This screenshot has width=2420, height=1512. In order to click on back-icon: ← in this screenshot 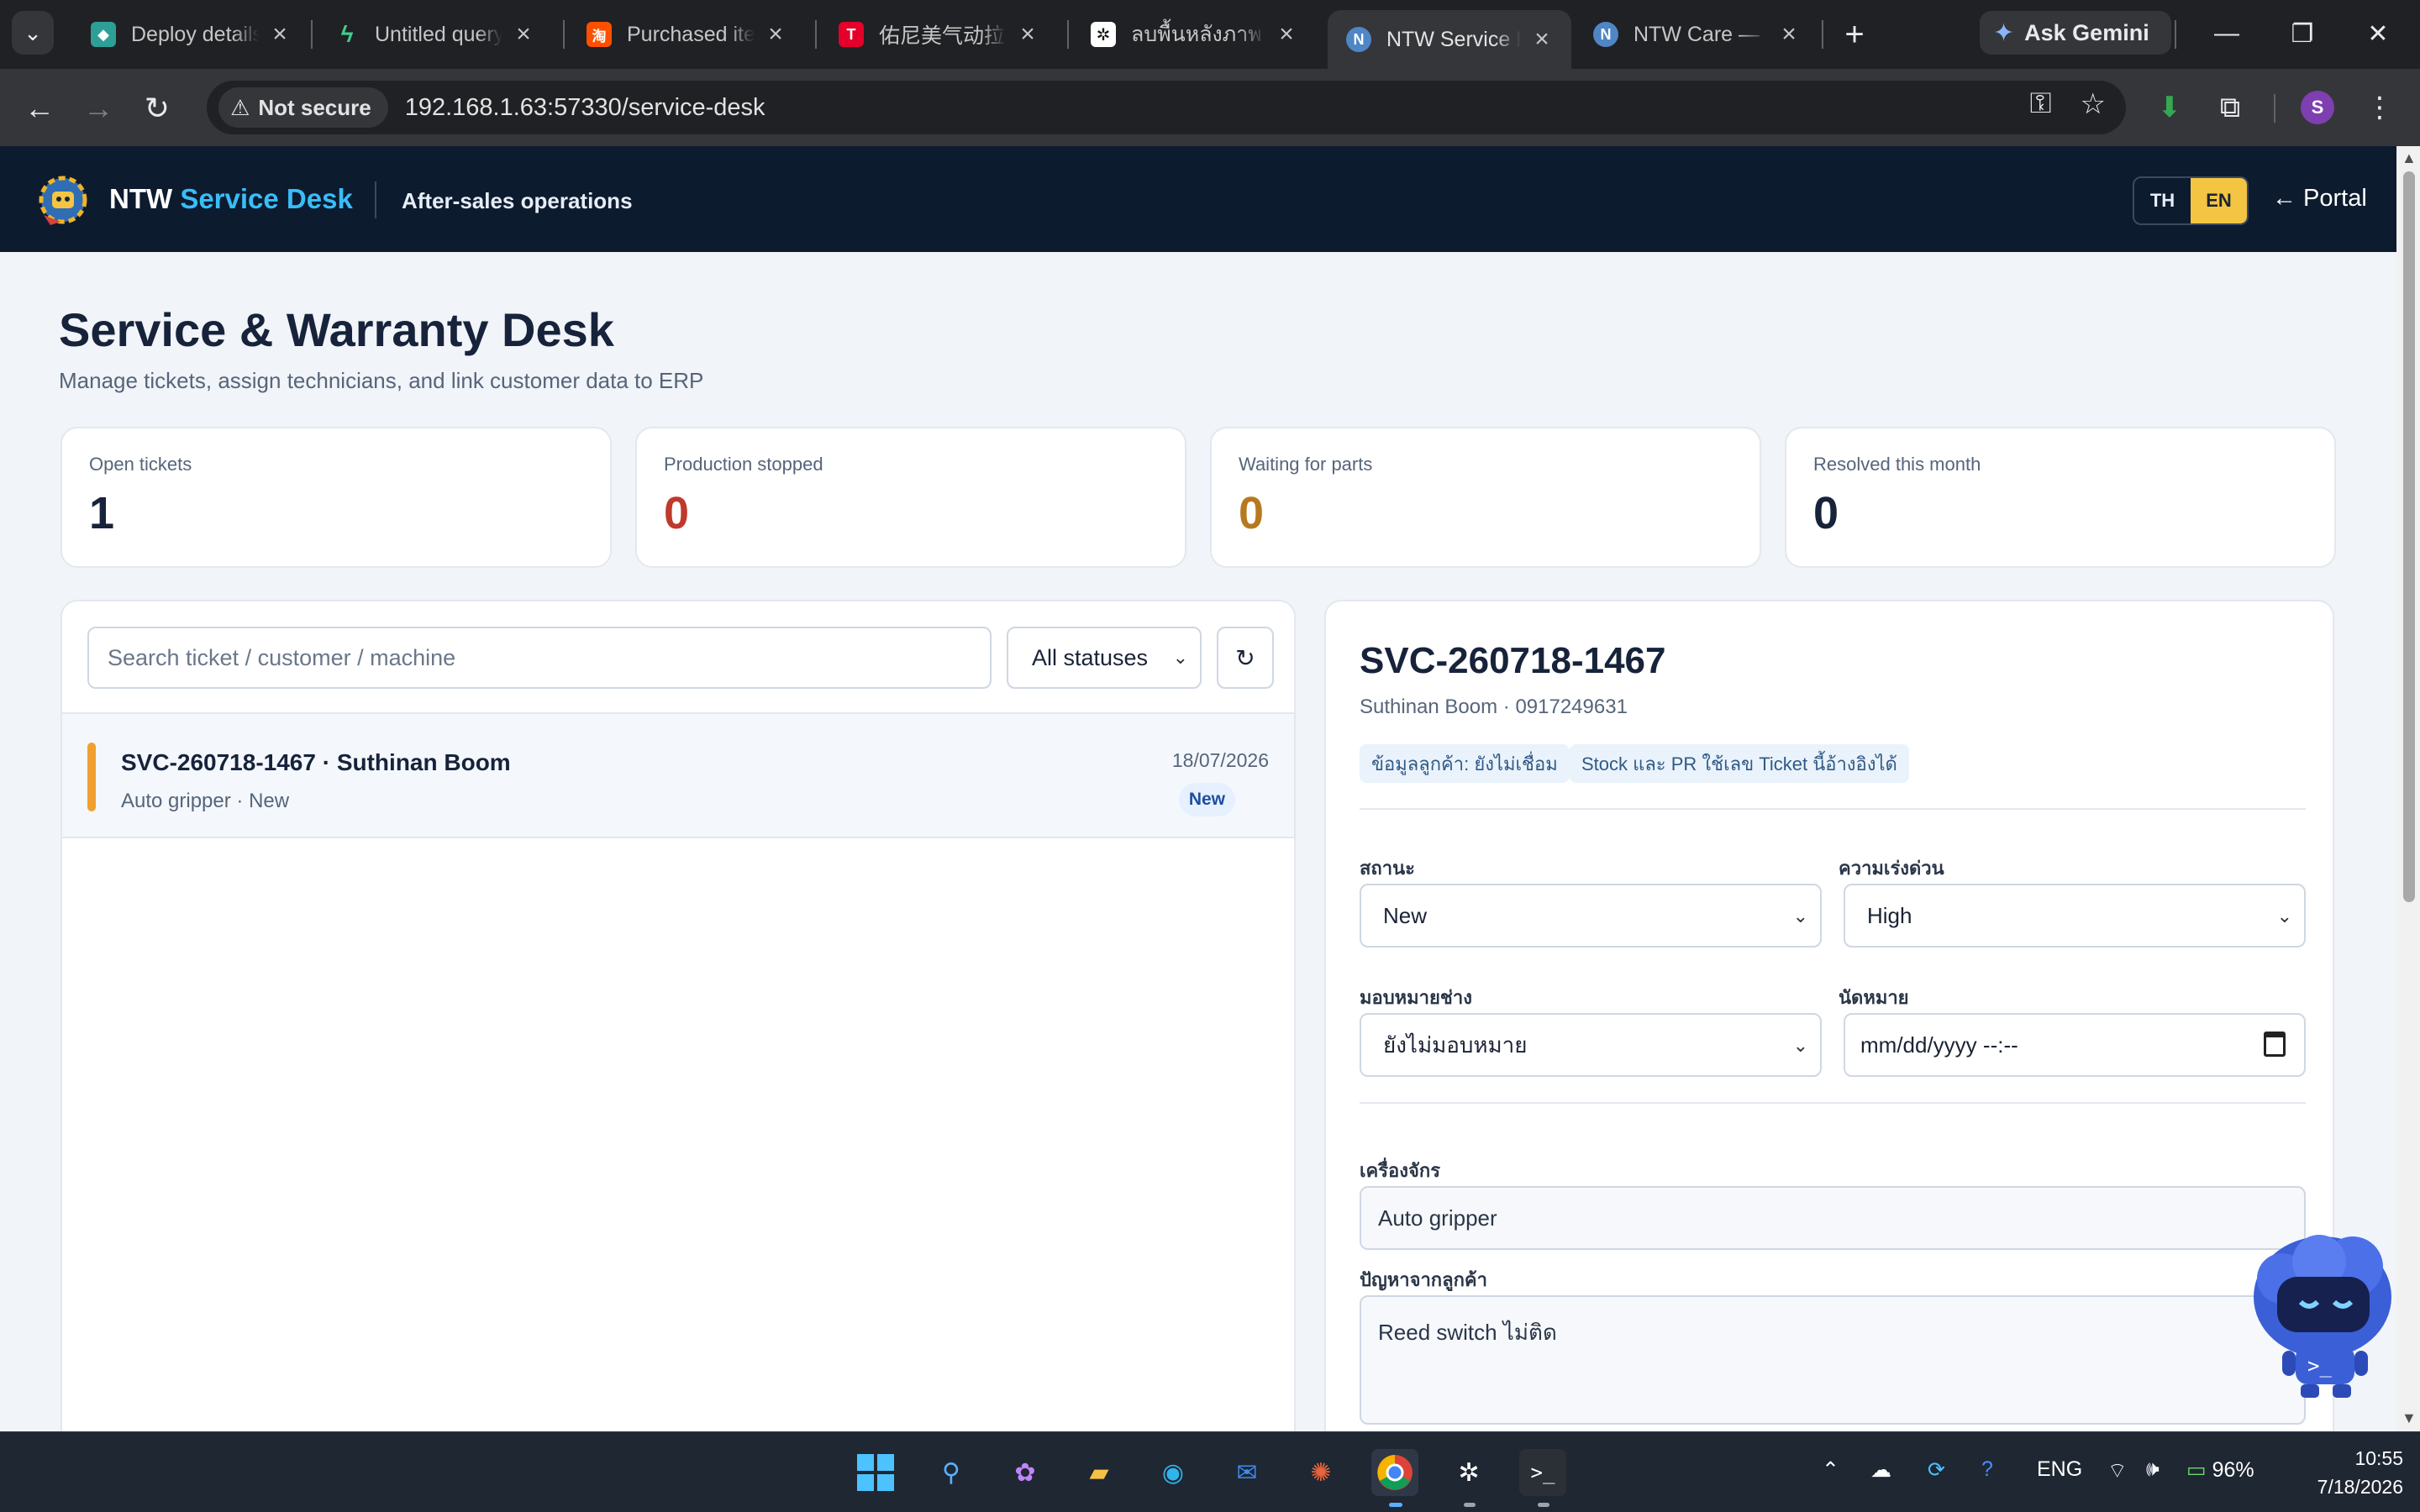, I will do `click(39, 108)`.